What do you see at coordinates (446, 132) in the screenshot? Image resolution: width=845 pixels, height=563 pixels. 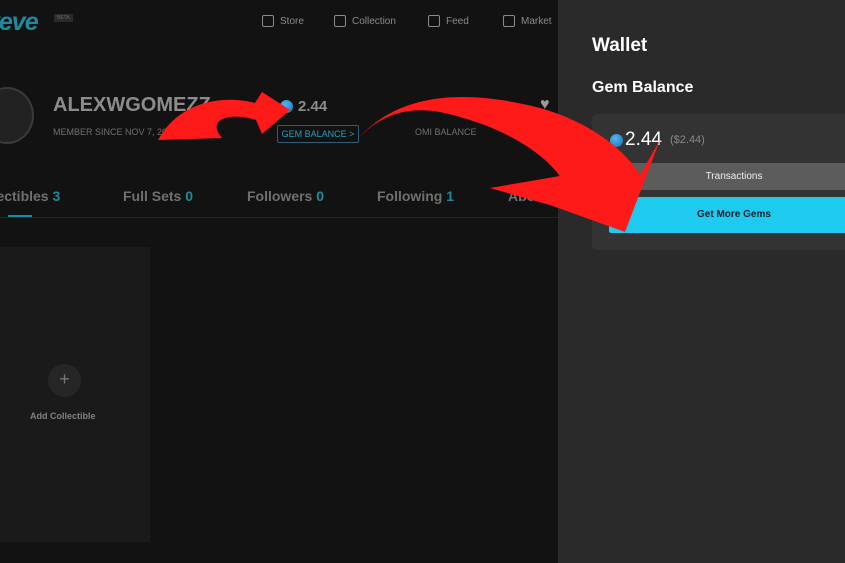 I see `omi-balance-label: OMI BALANCE` at bounding box center [446, 132].